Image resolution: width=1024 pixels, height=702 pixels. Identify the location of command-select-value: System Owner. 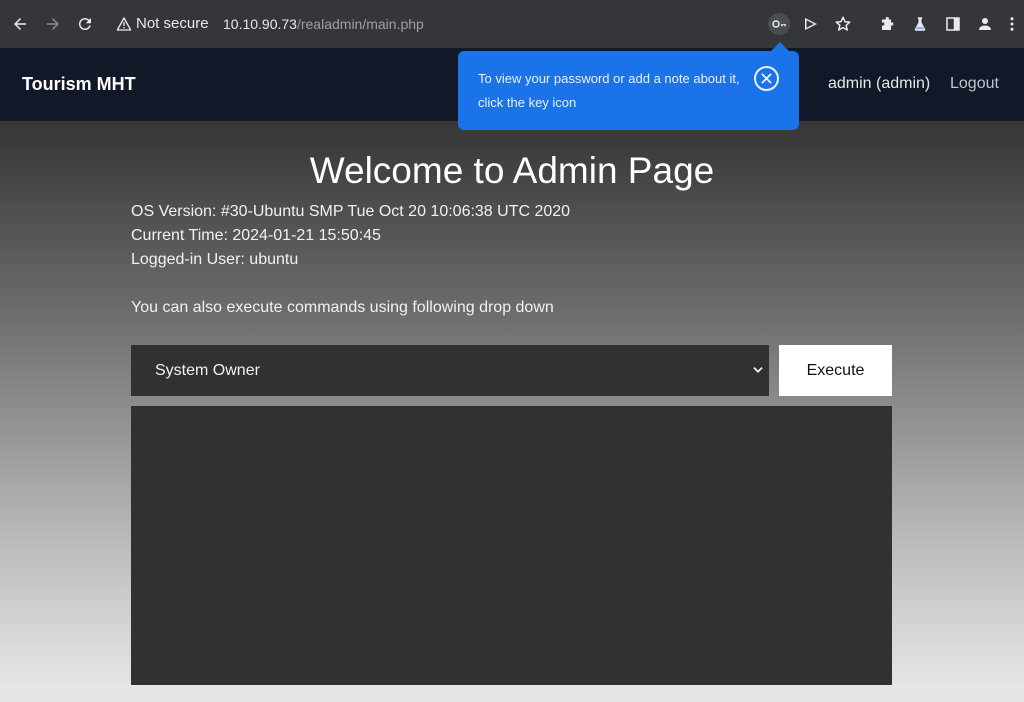
(207, 370).